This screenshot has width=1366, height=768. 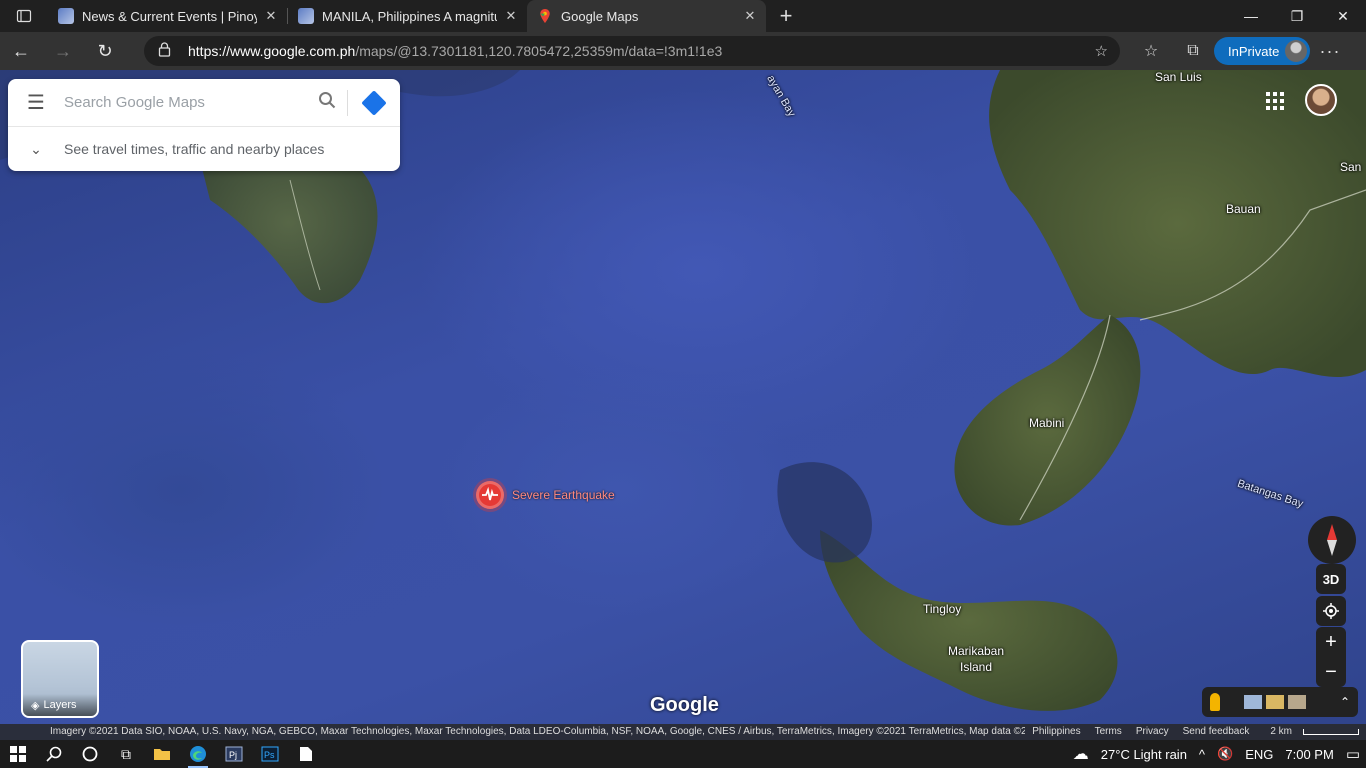 I want to click on window-controls: — ❐ ✕, so click(x=1297, y=16).